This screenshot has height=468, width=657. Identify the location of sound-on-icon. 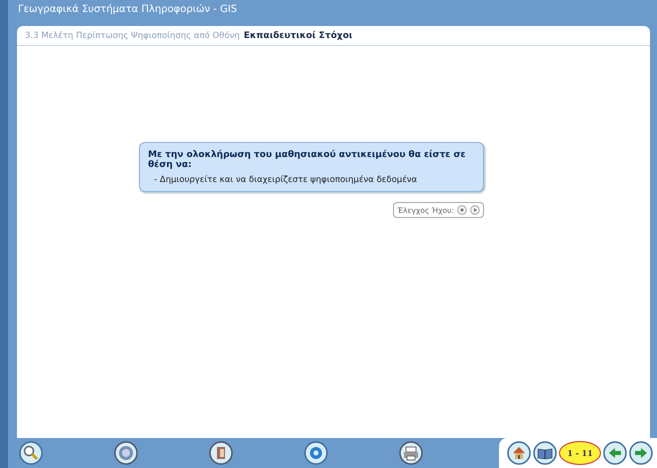
(462, 210).